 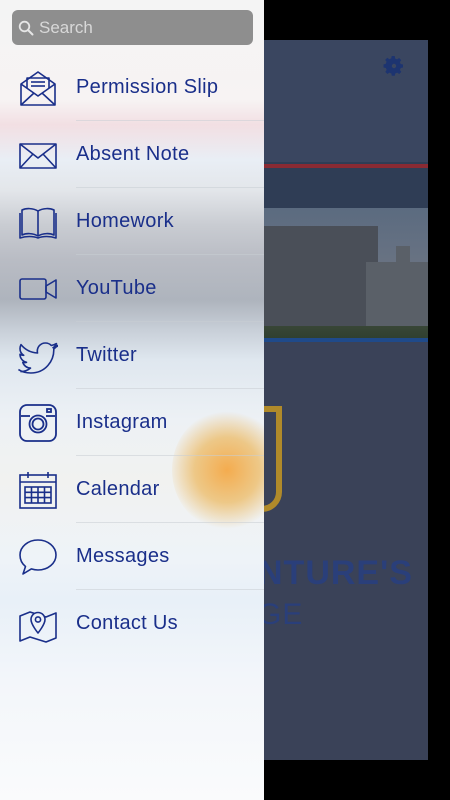 What do you see at coordinates (38, 289) in the screenshot?
I see `video-camera-icon` at bounding box center [38, 289].